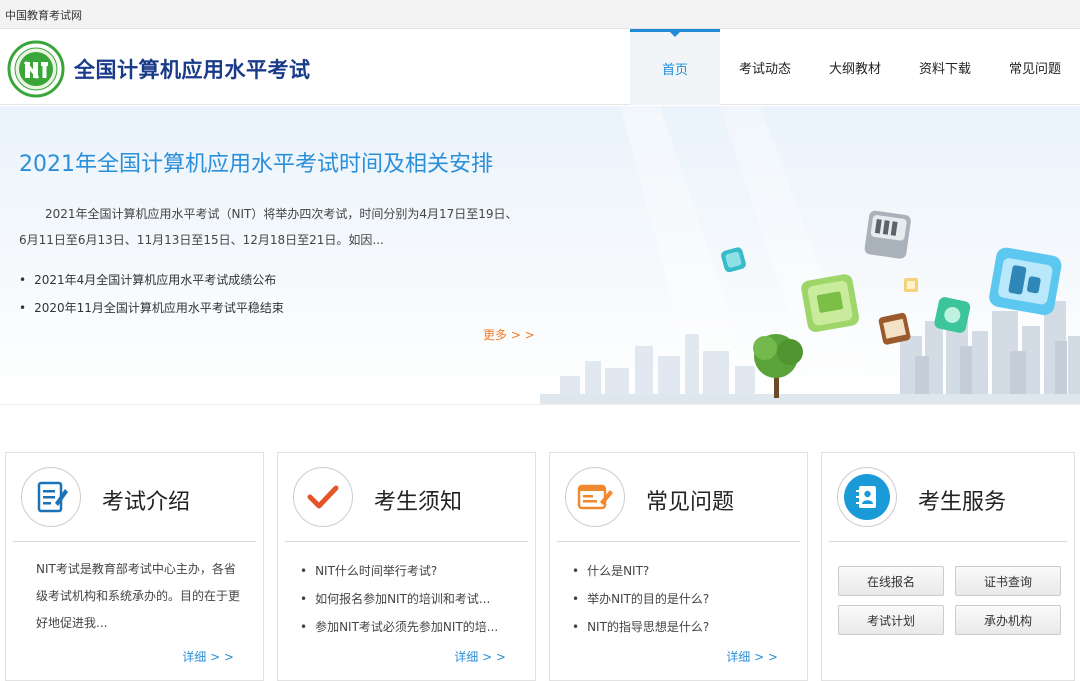 This screenshot has height=681, width=1080. What do you see at coordinates (146, 500) in the screenshot?
I see `card-title: 考试介绍` at bounding box center [146, 500].